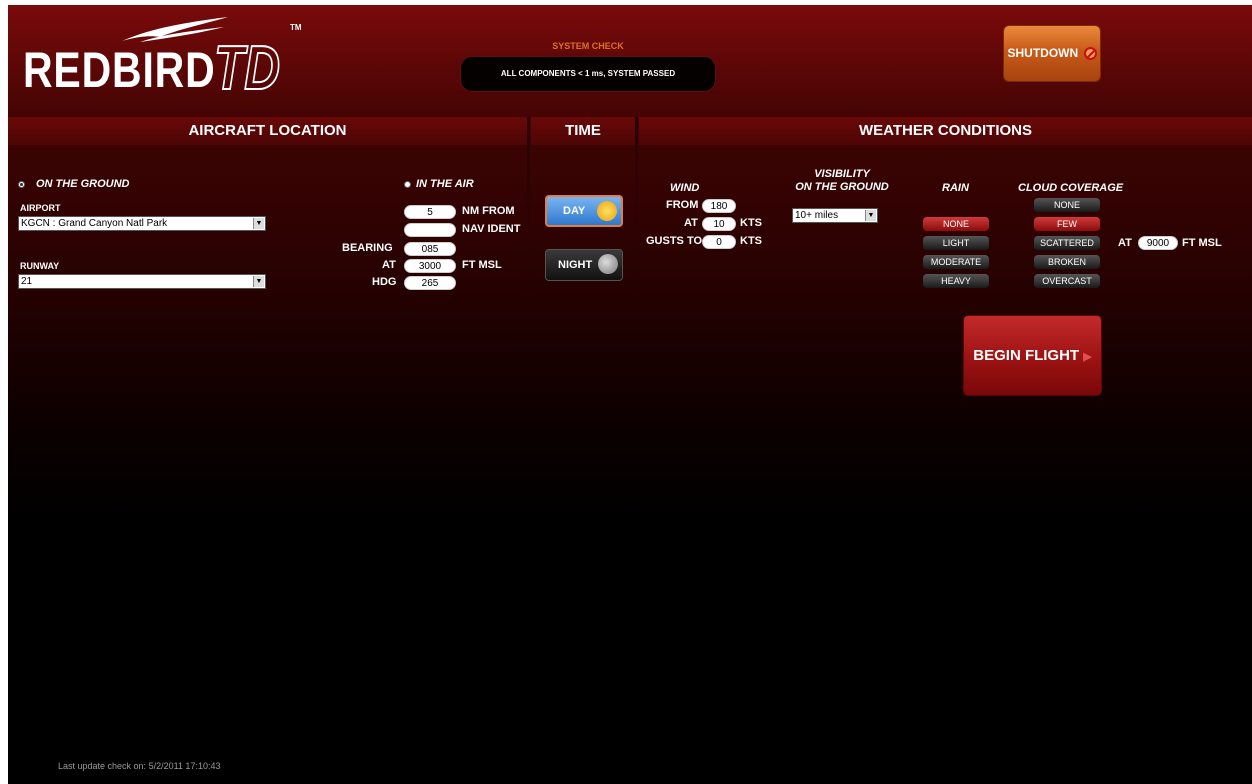  I want to click on system-check-status: ALL COMPONENTS < 1 ms, SYSTEM PASSED, so click(588, 74).